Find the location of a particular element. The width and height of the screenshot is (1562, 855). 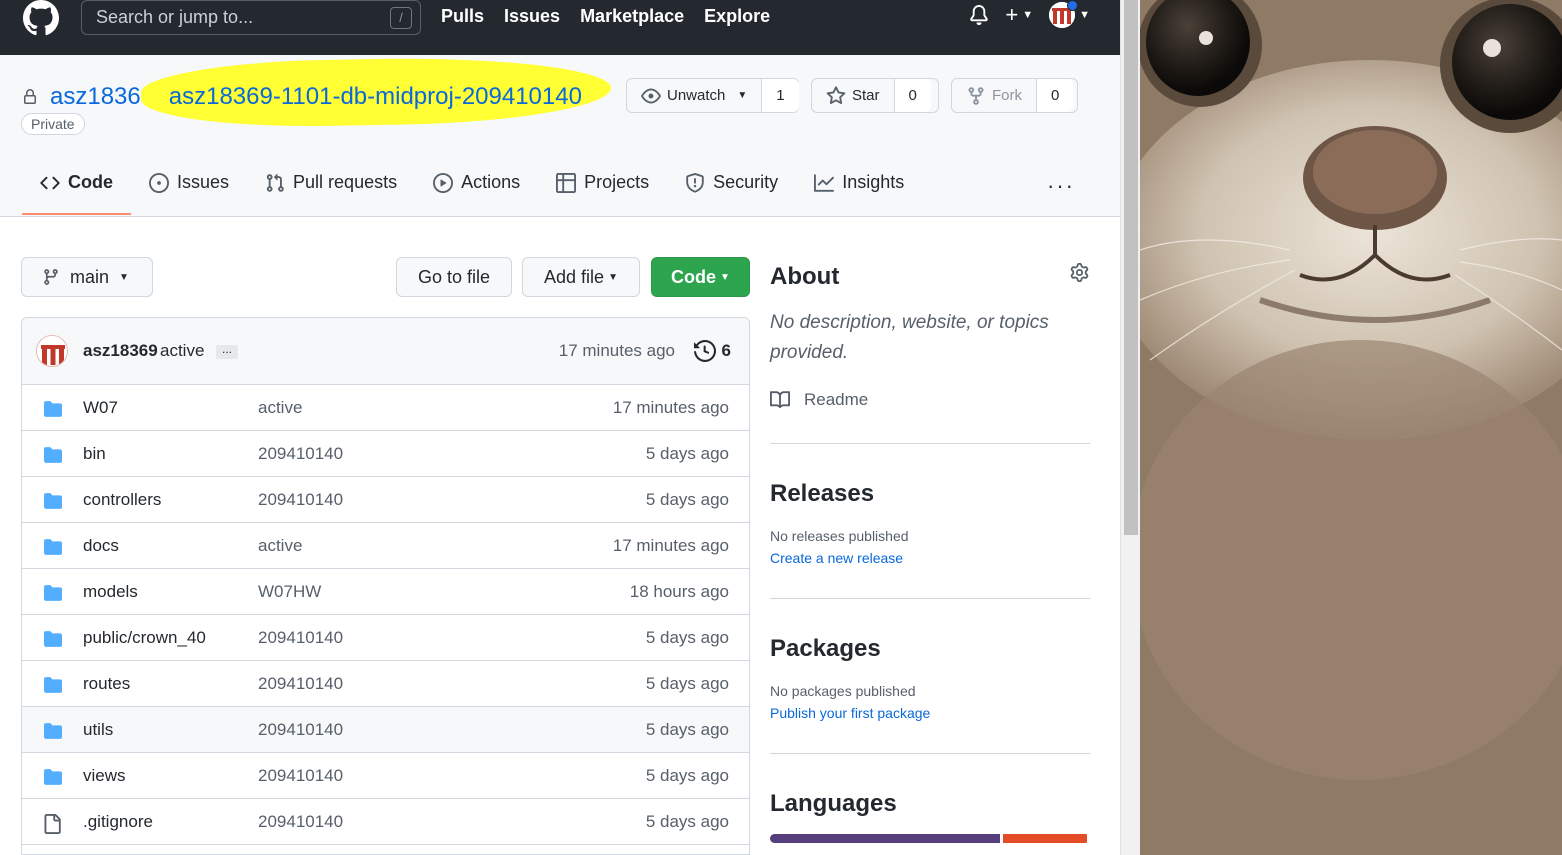

global-nav: Pulls Issues Marketplace Explore is located at coordinates (615, 16).